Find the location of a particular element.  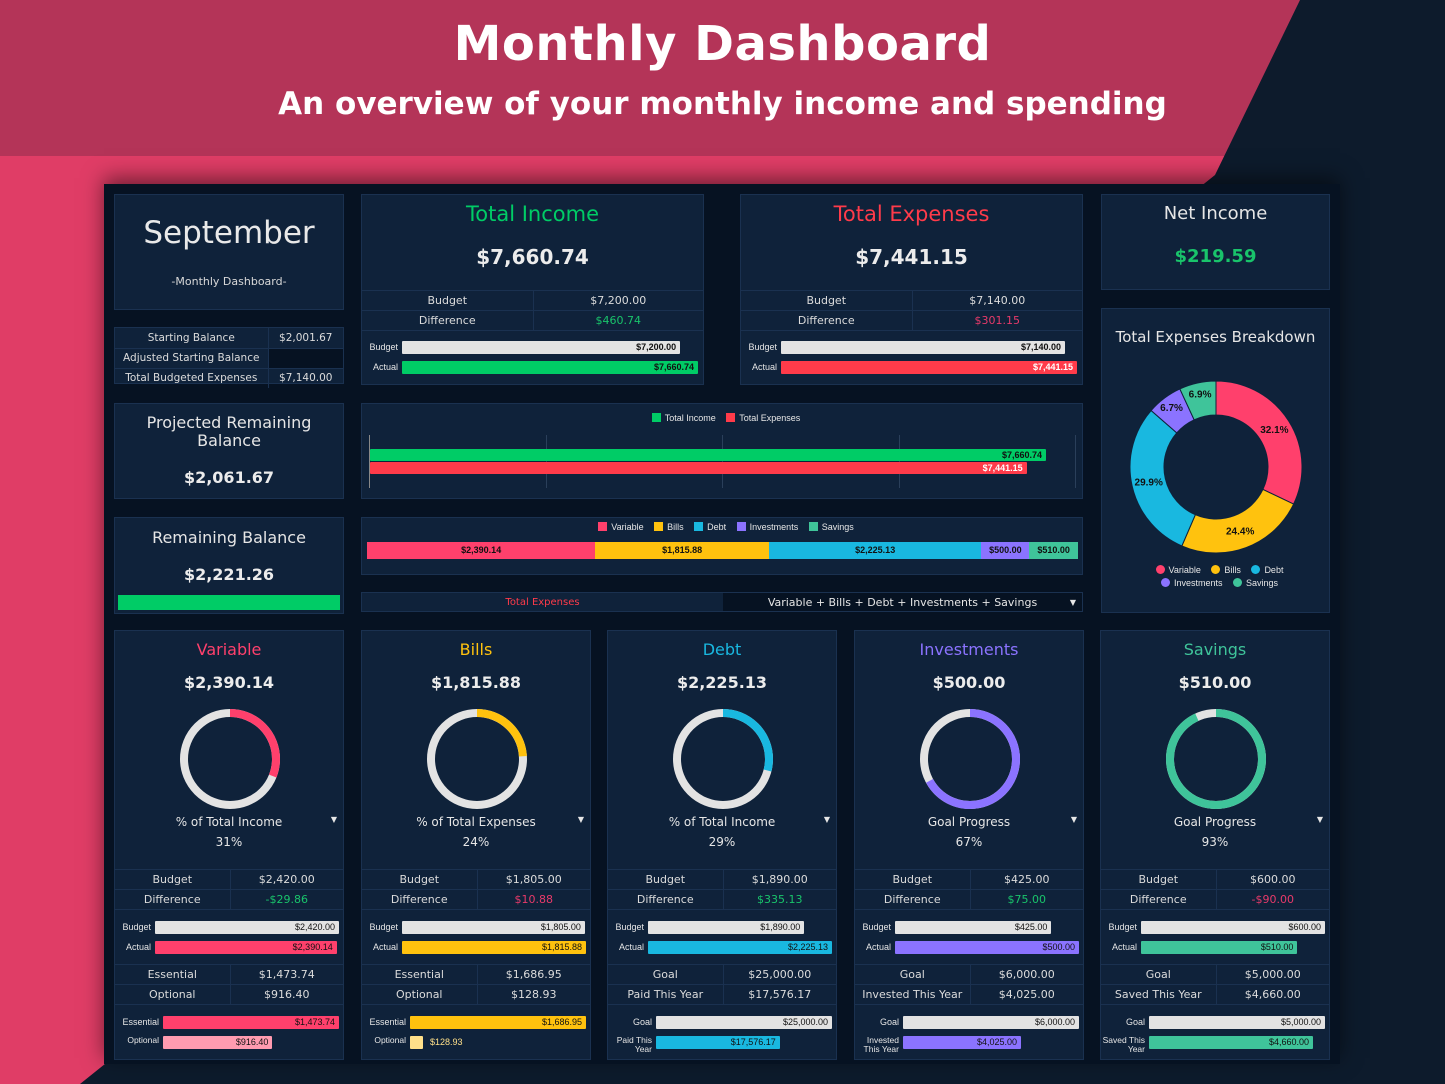

legend-label: Total Income is located at coordinates (690, 418).